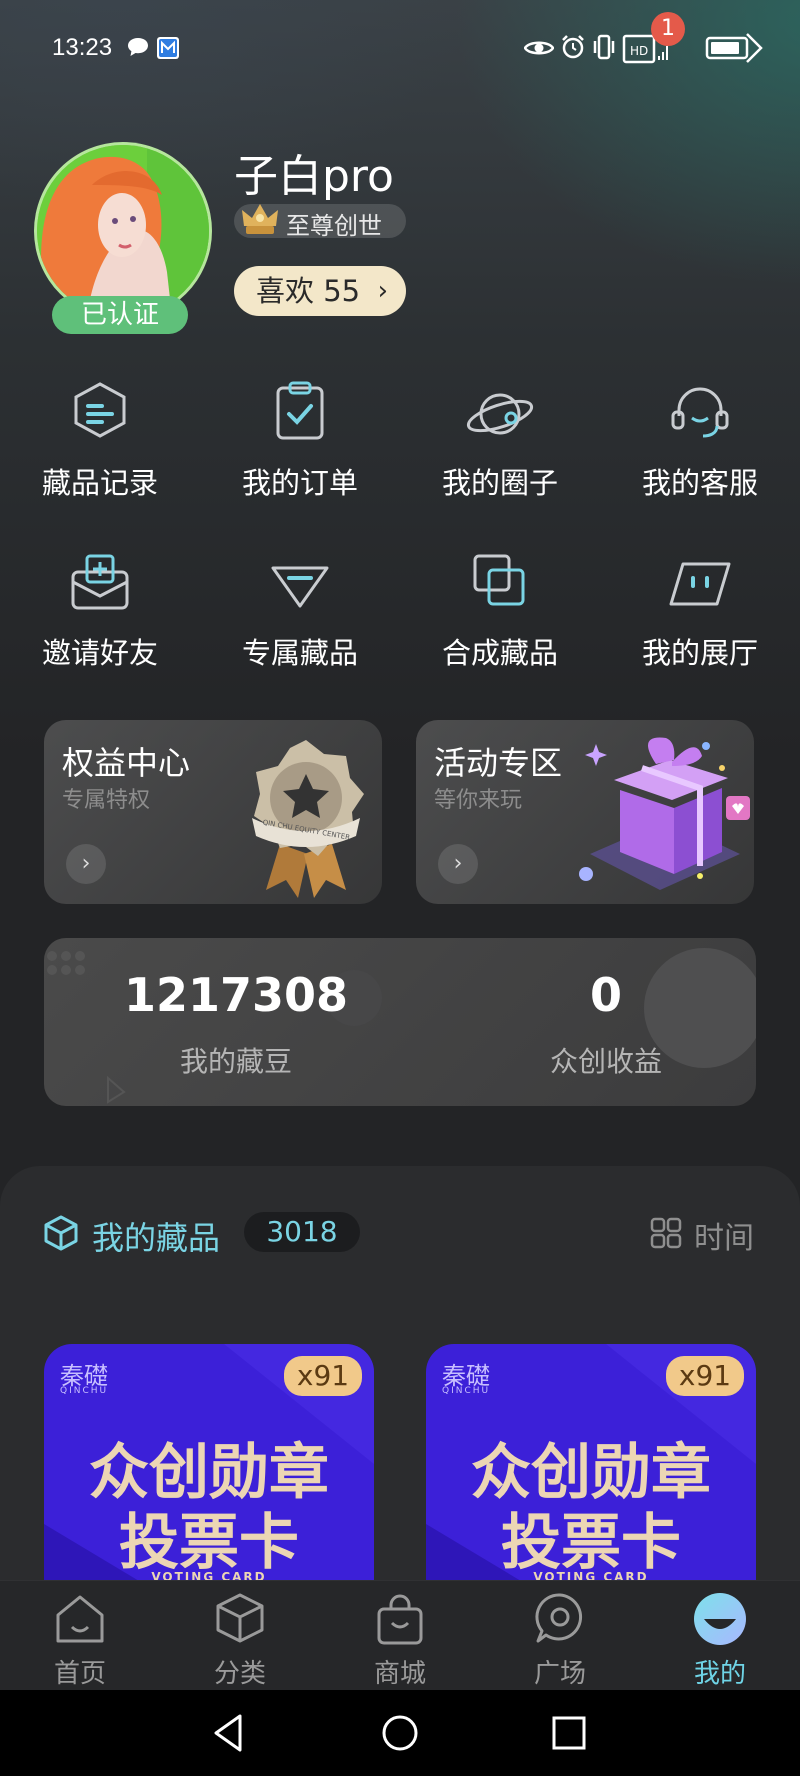  Describe the element at coordinates (499, 580) in the screenshot. I see `merge-squares-icon` at that location.